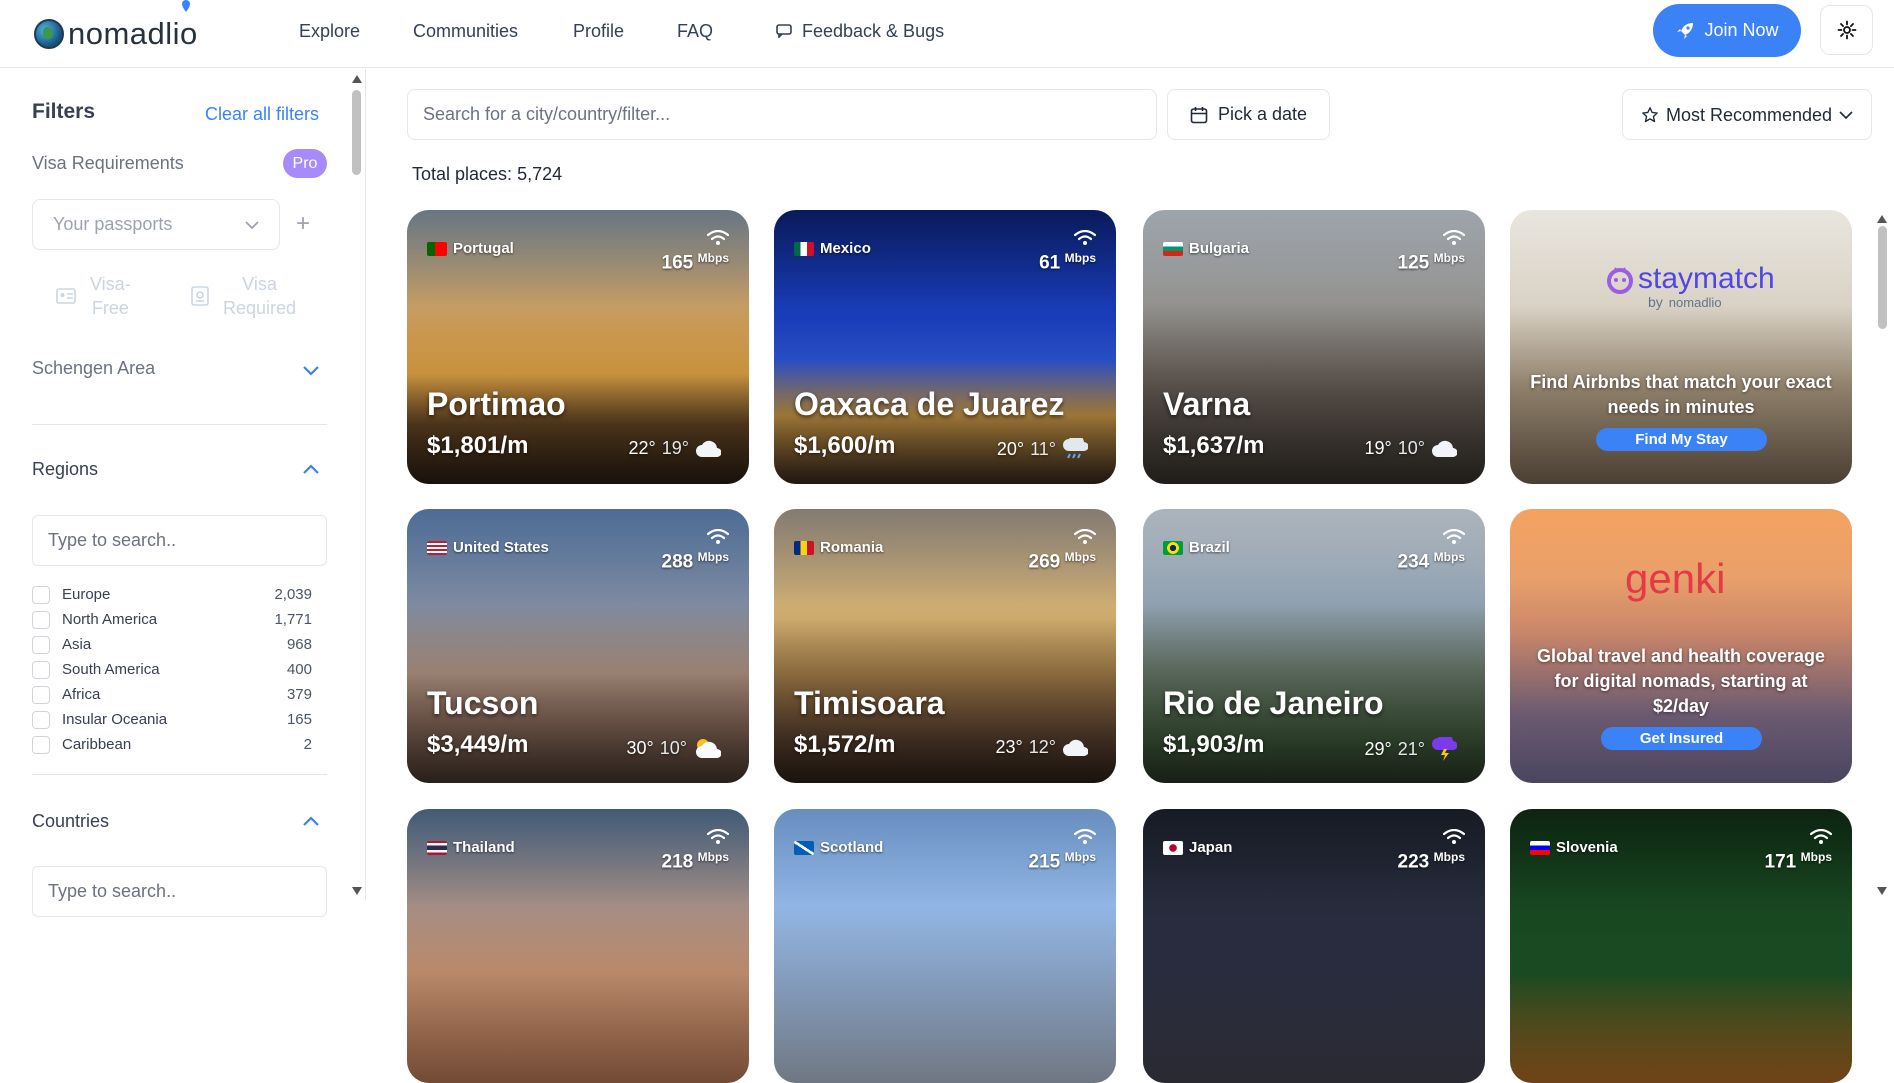  Describe the element at coordinates (578, 347) in the screenshot. I see `place-card-portugal: Portugal 165 Mbps Portimao $1,801/m 22° 19°` at that location.